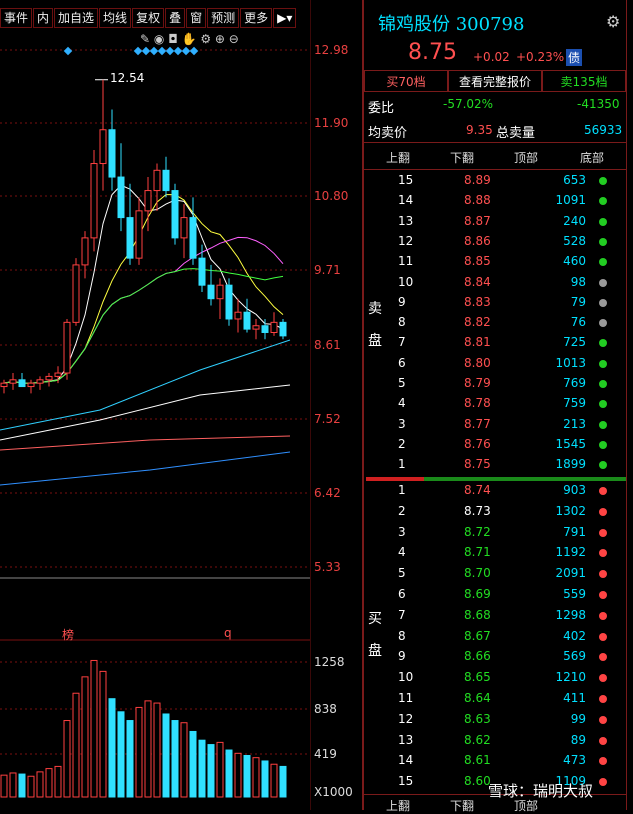  I want to click on bid-row: 14 8.61 473, so click(495, 760).